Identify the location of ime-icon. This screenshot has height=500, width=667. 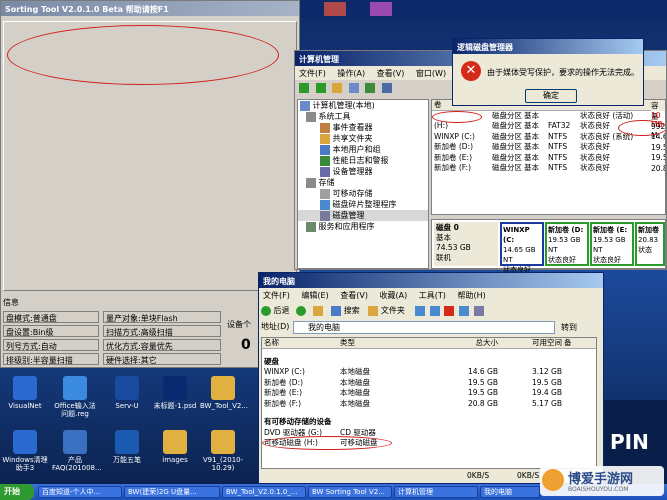
(127, 442).